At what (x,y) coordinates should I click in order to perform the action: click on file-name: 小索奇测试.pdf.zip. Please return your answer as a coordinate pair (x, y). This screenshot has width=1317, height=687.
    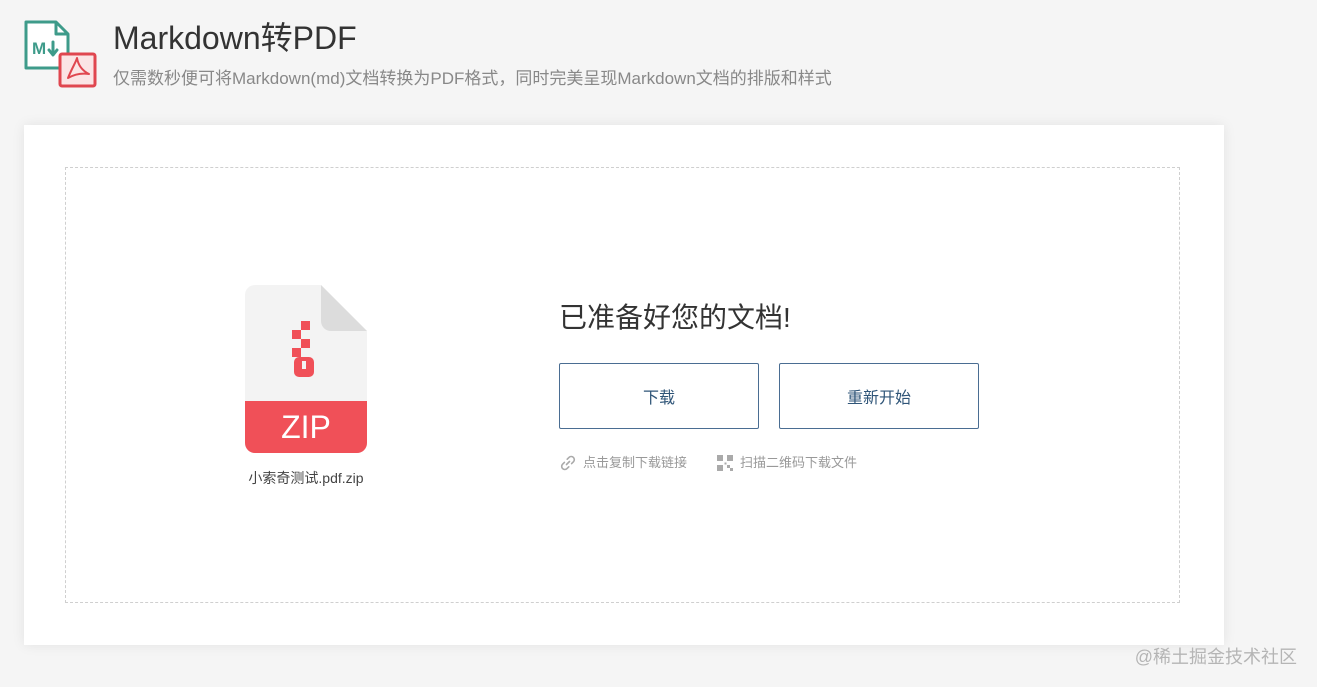
    Looking at the image, I should click on (306, 478).